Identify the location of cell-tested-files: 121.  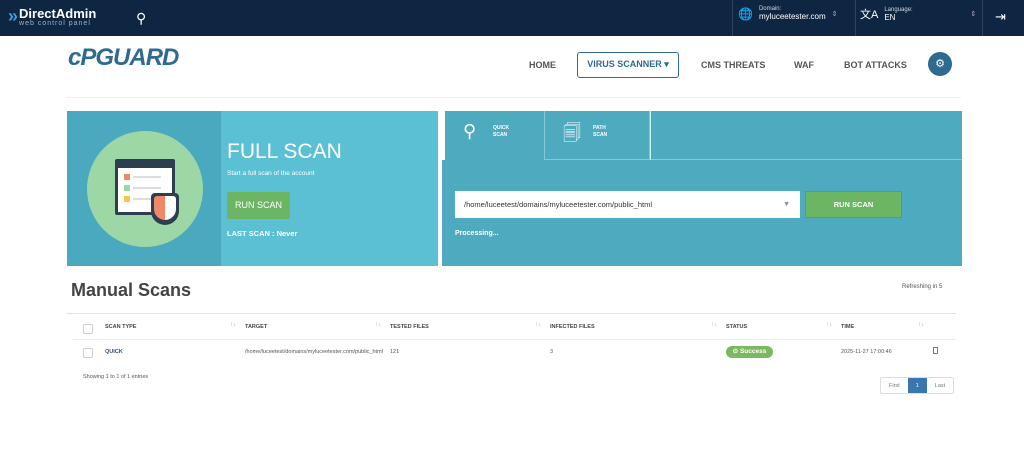
(395, 352).